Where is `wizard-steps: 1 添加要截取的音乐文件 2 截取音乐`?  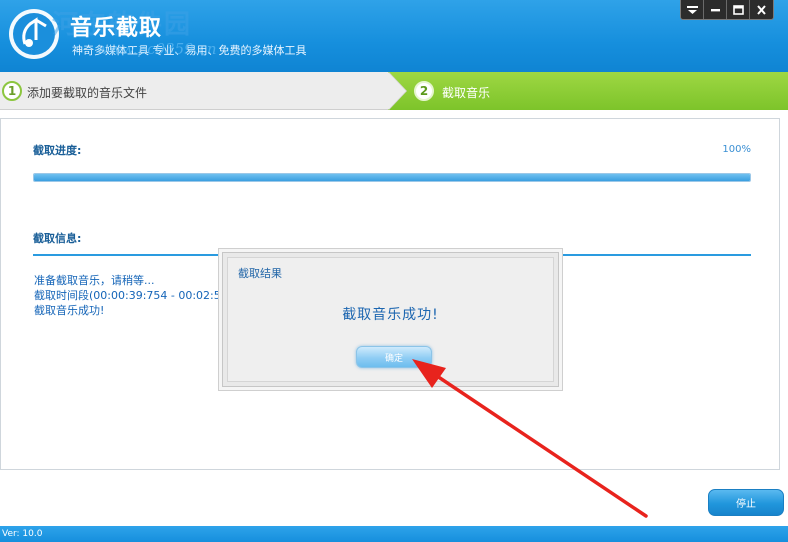
wizard-steps: 1 添加要截取的音乐文件 2 截取音乐 is located at coordinates (394, 91).